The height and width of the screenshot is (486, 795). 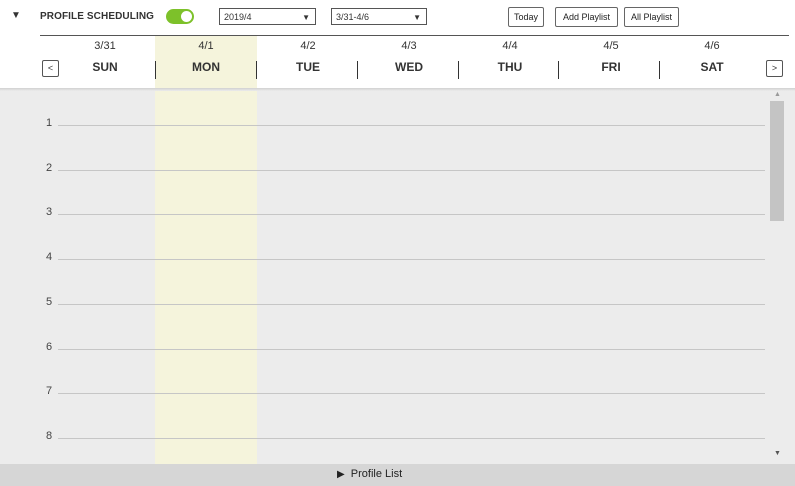 I want to click on month-select-value: 2019/4, so click(x=238, y=17).